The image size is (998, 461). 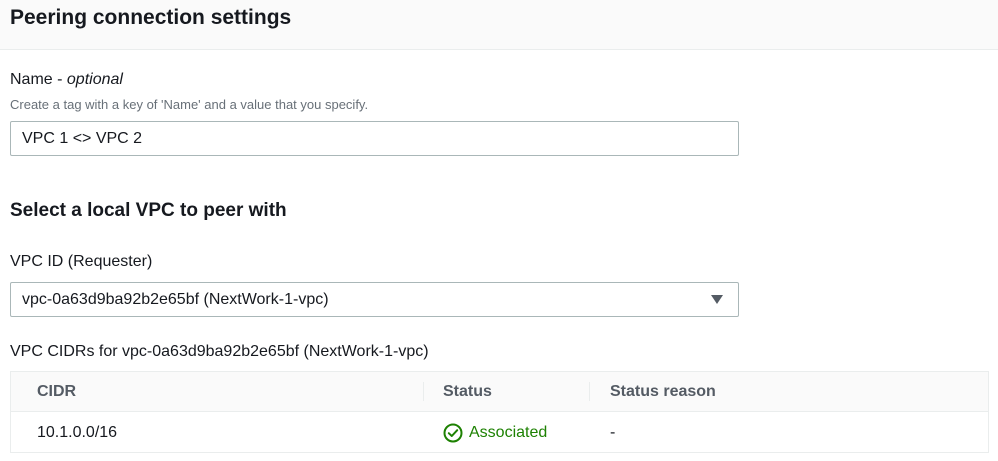 What do you see at coordinates (508, 432) in the screenshot?
I see `status-text: Associated` at bounding box center [508, 432].